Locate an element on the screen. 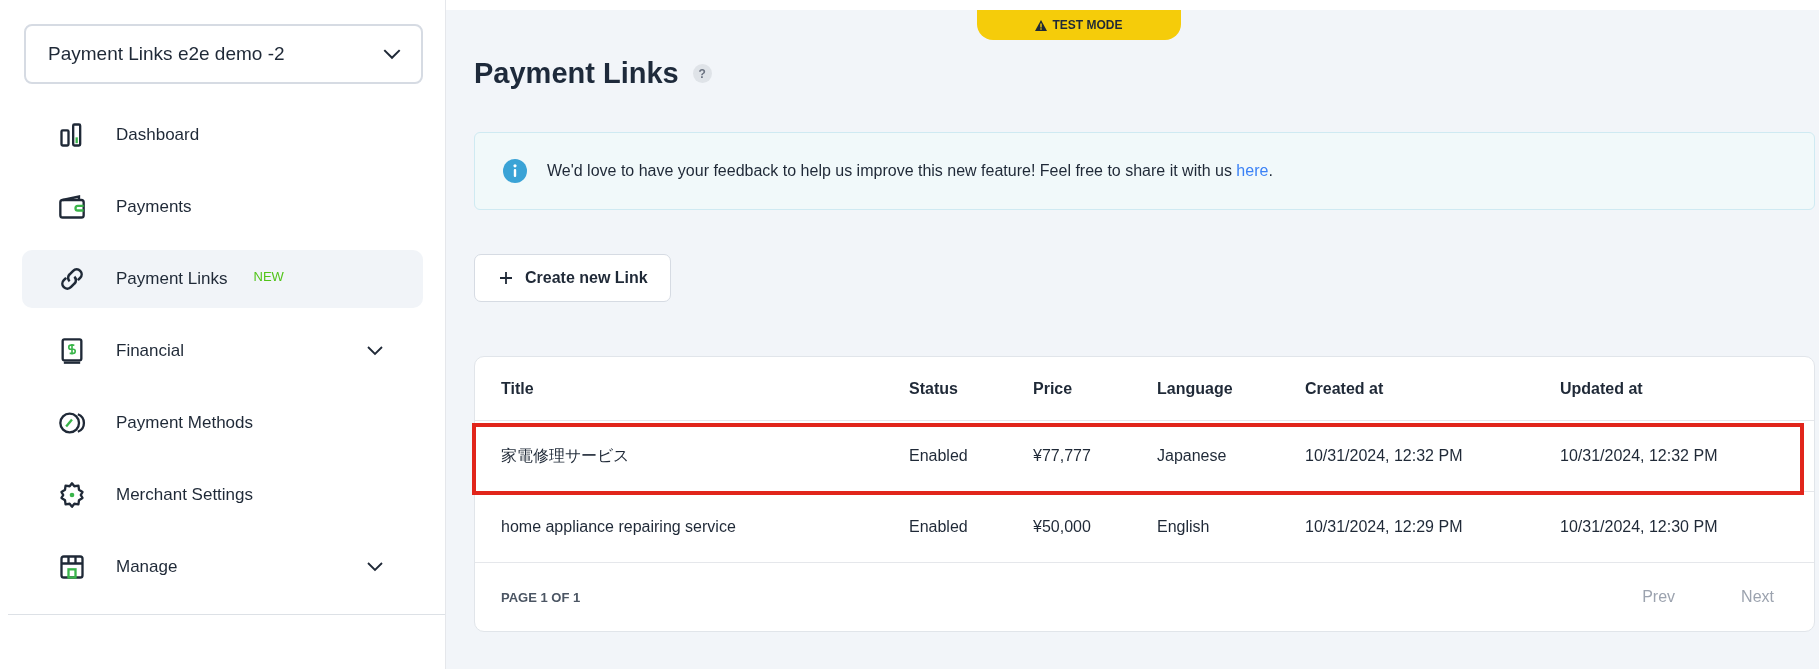  sidebar-item: Payment Methods is located at coordinates (222, 423).